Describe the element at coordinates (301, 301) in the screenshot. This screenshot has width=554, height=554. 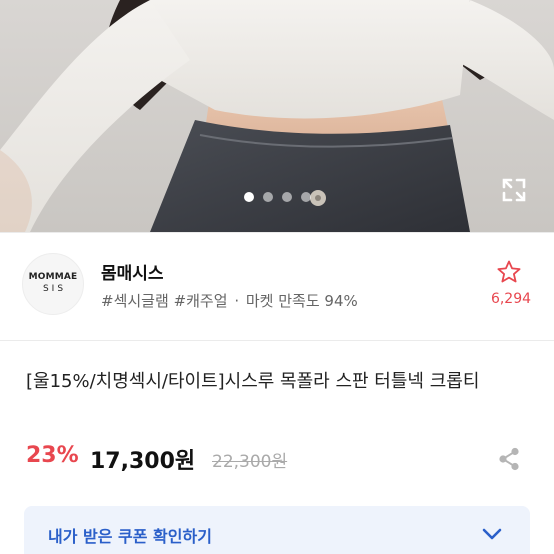
I see `seller-satisfaction: 마켓 만족도 94%` at that location.